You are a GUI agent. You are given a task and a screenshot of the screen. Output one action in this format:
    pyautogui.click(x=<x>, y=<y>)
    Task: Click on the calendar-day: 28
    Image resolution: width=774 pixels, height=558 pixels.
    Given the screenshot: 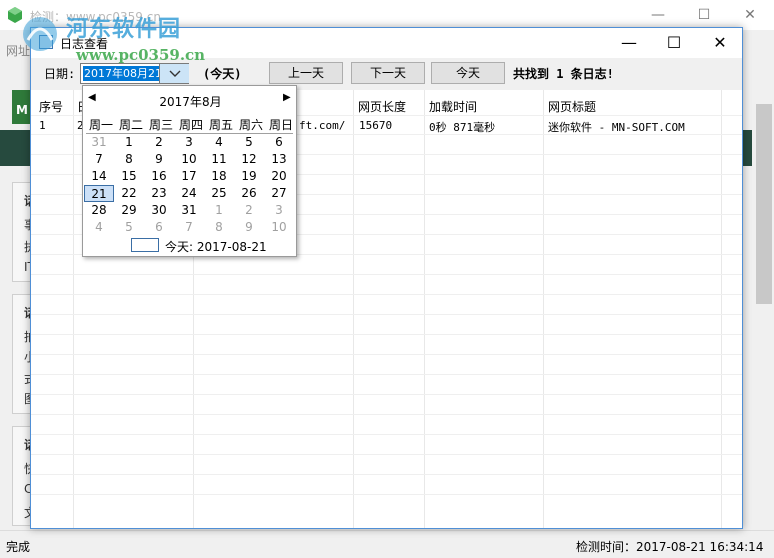 What is the action you would take?
    pyautogui.click(x=99, y=210)
    